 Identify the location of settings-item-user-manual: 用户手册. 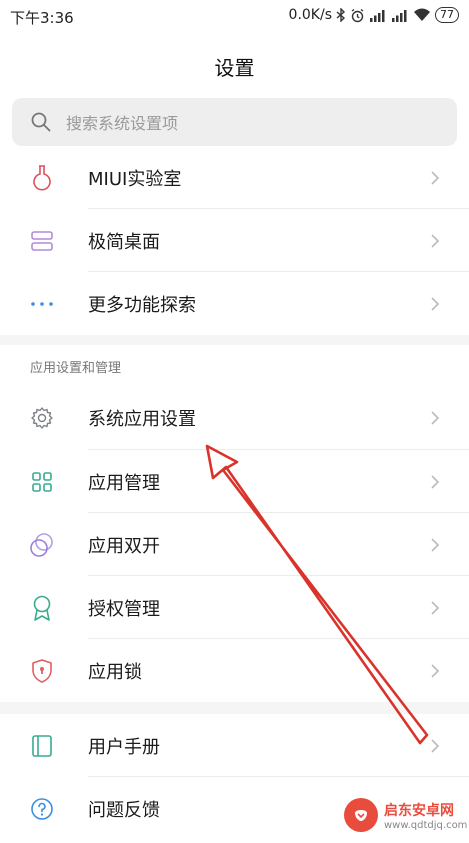
(234, 745).